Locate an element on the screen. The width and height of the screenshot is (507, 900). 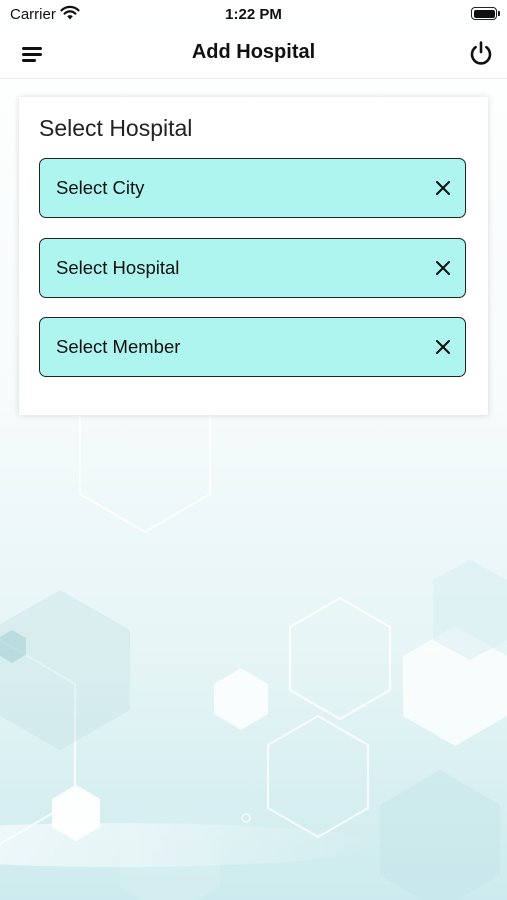
status-bar: Carrier 1:22 PM is located at coordinates (253, 15).